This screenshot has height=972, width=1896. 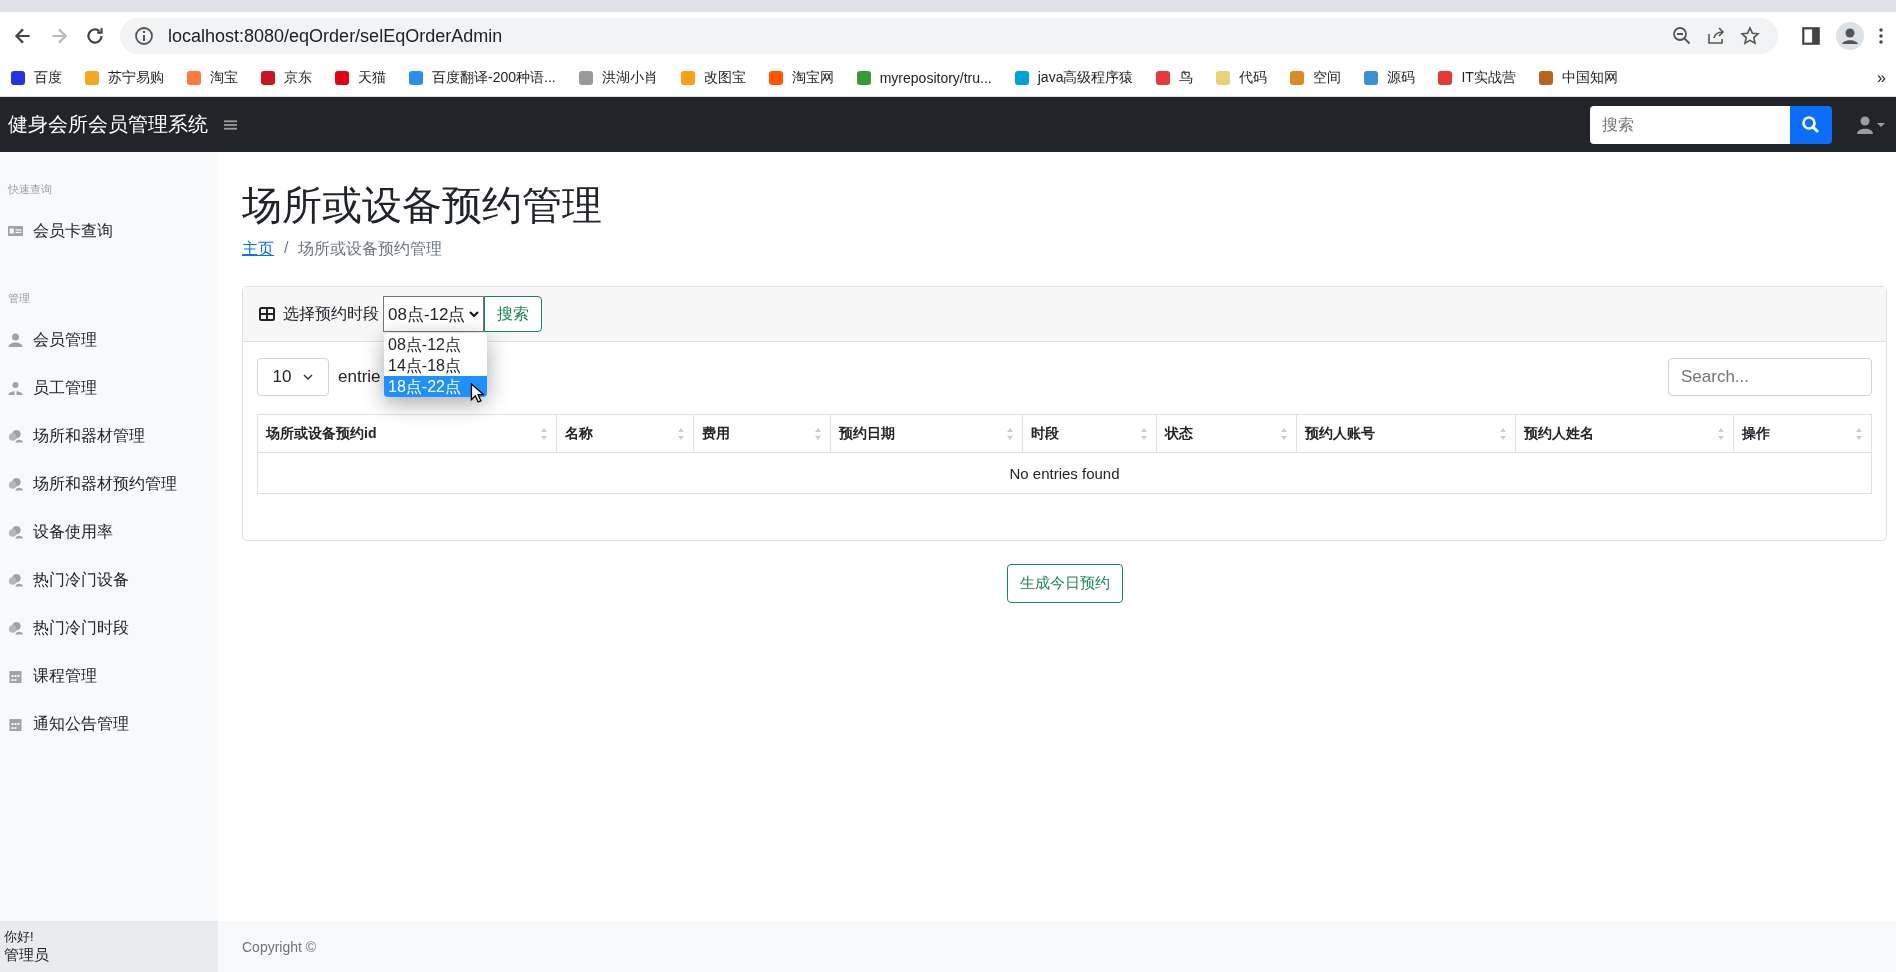 I want to click on bookmark: 中国知网, so click(x=1577, y=78).